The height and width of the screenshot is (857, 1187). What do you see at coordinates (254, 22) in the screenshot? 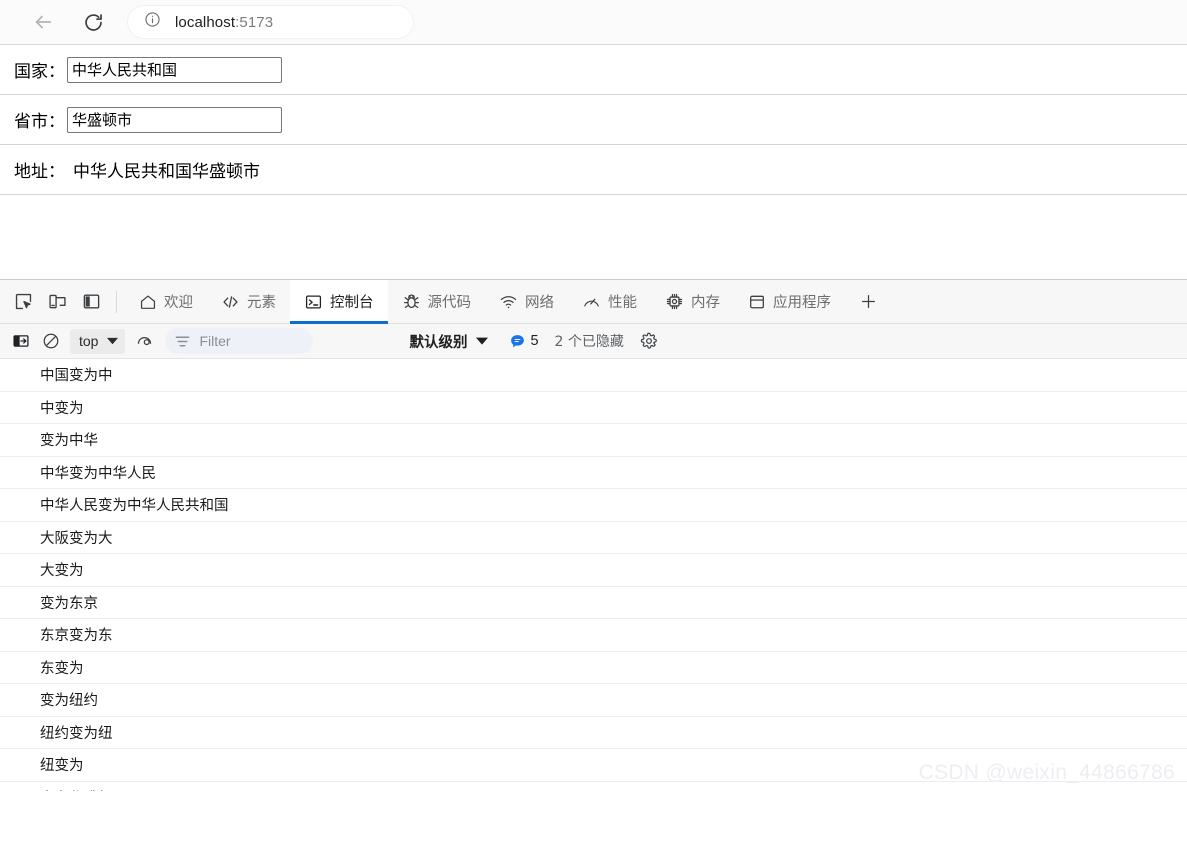
I see `url-port: :5173` at bounding box center [254, 22].